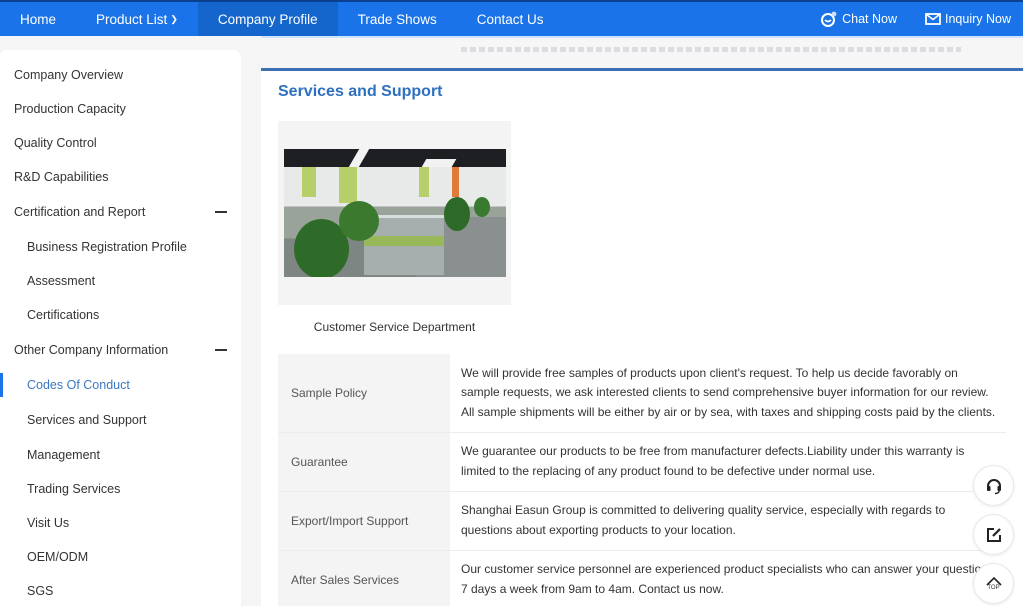  I want to click on nav-company-profile-label: Company Profile, so click(267, 19).